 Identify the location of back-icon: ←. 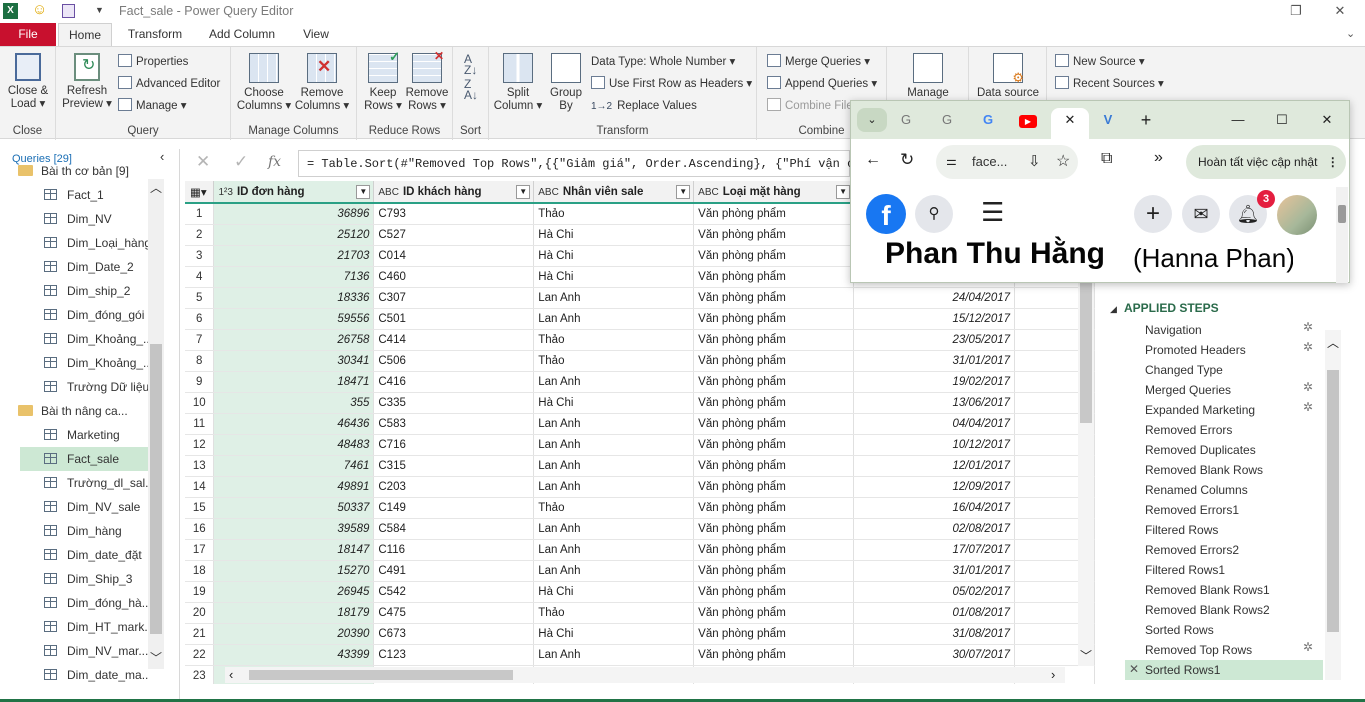
(873, 160).